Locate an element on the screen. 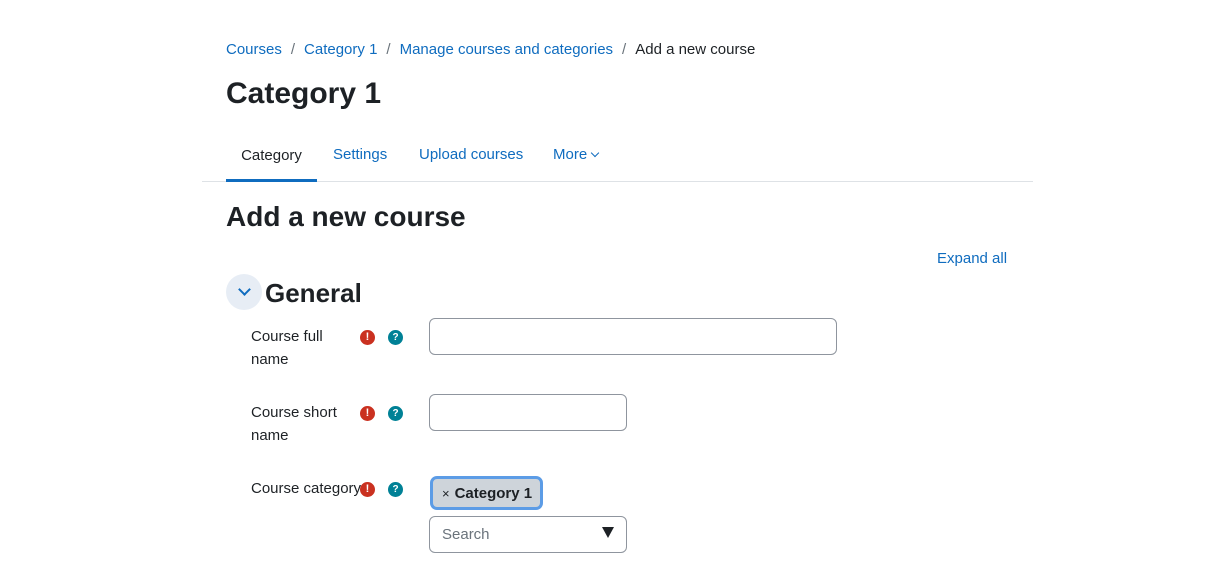 The image size is (1232, 569). tag-label: Category 1 is located at coordinates (493, 493).